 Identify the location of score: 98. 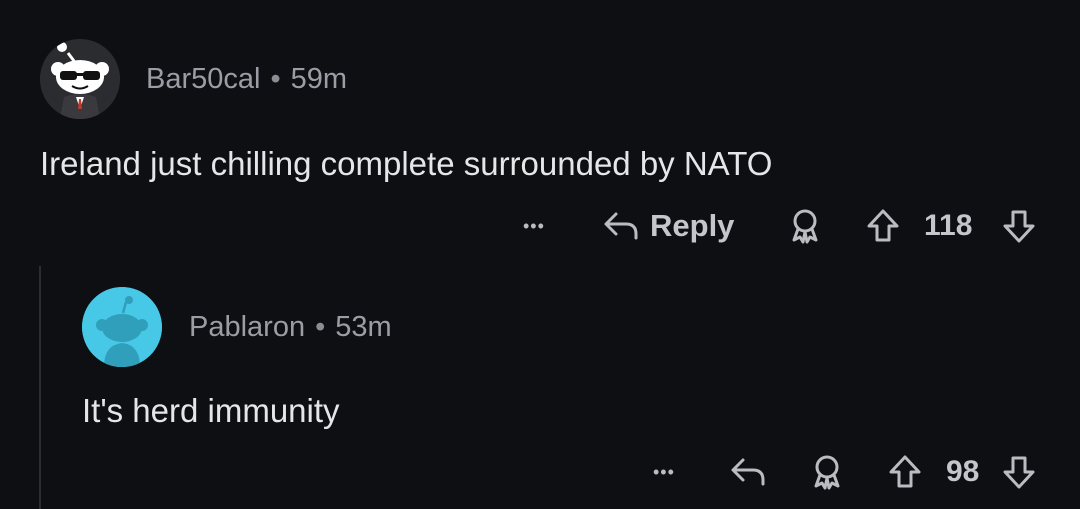
(962, 472).